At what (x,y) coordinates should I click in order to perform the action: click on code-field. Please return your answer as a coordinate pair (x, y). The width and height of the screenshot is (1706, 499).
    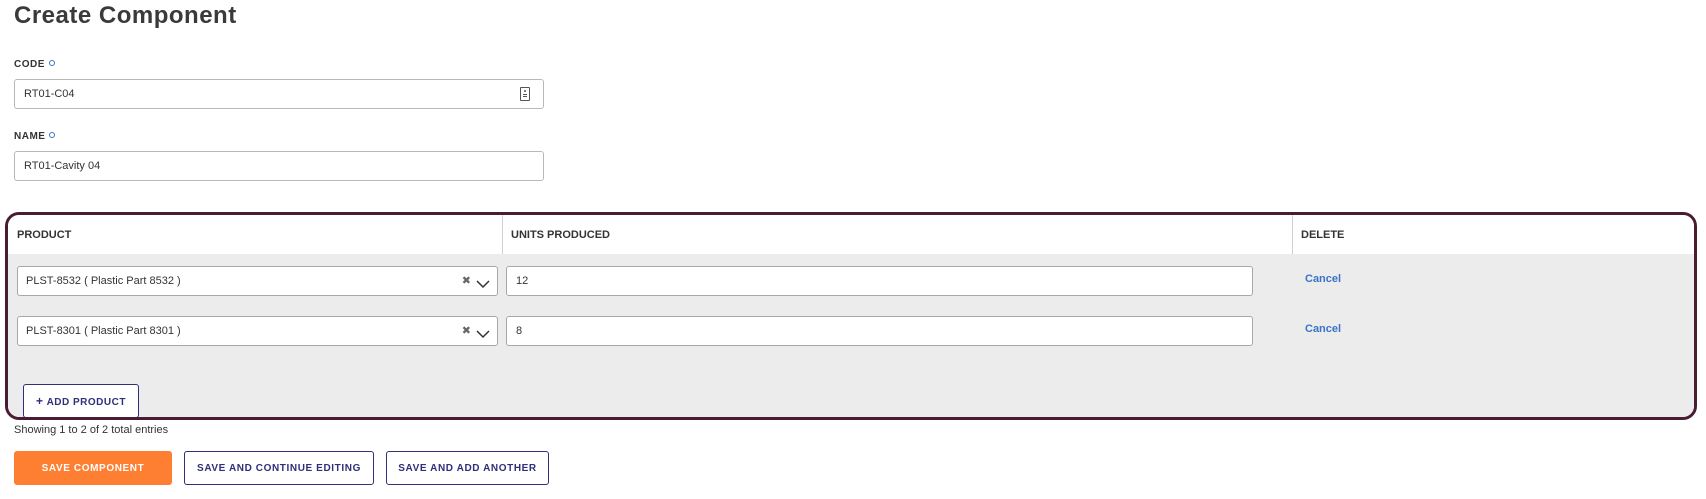
    Looking at the image, I should click on (279, 94).